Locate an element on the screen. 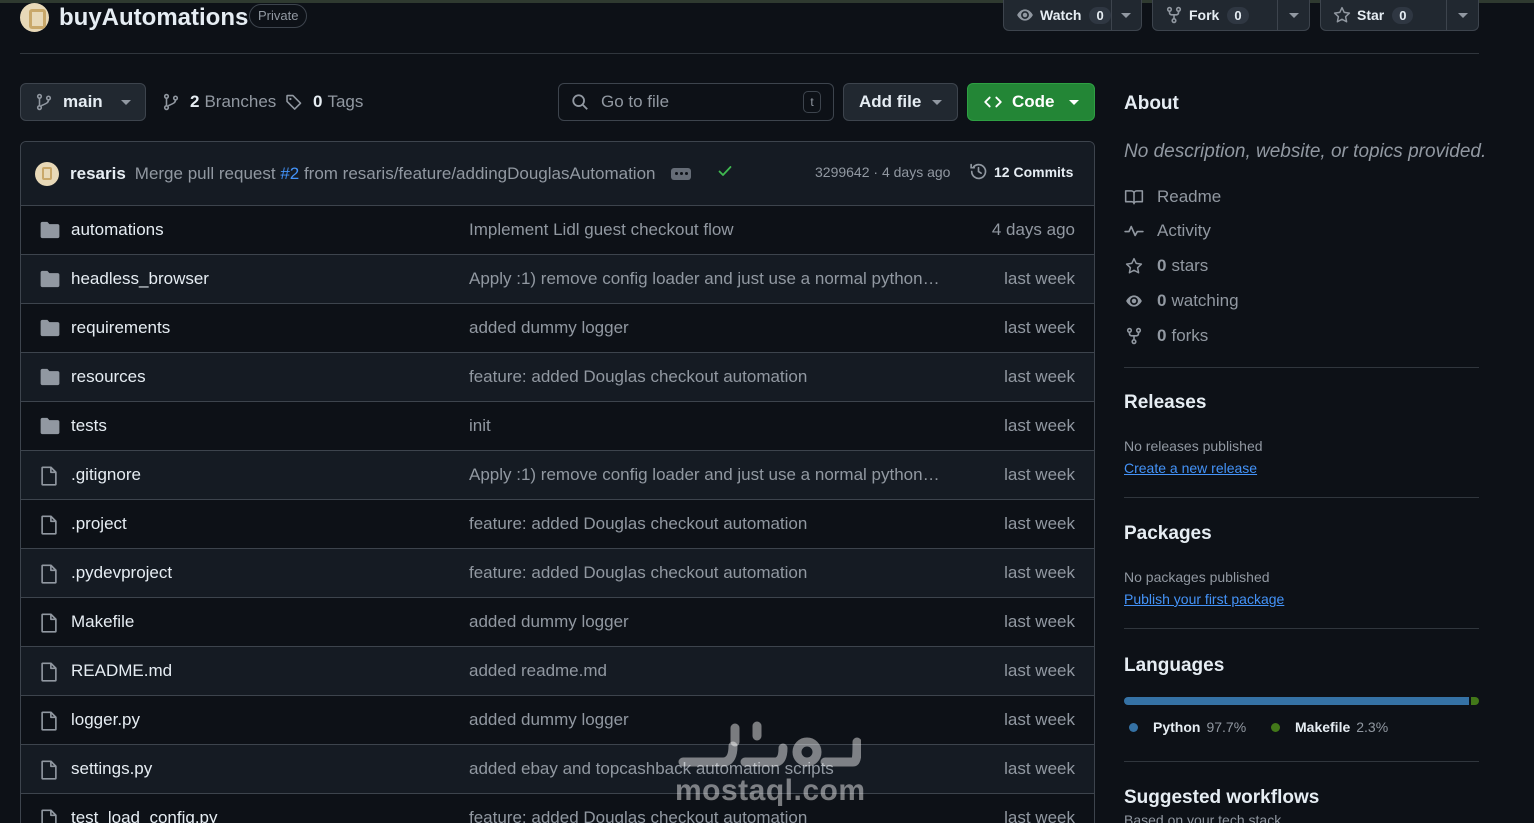 Image resolution: width=1534 pixels, height=823 pixels. about-heading: About is located at coordinates (1151, 103).